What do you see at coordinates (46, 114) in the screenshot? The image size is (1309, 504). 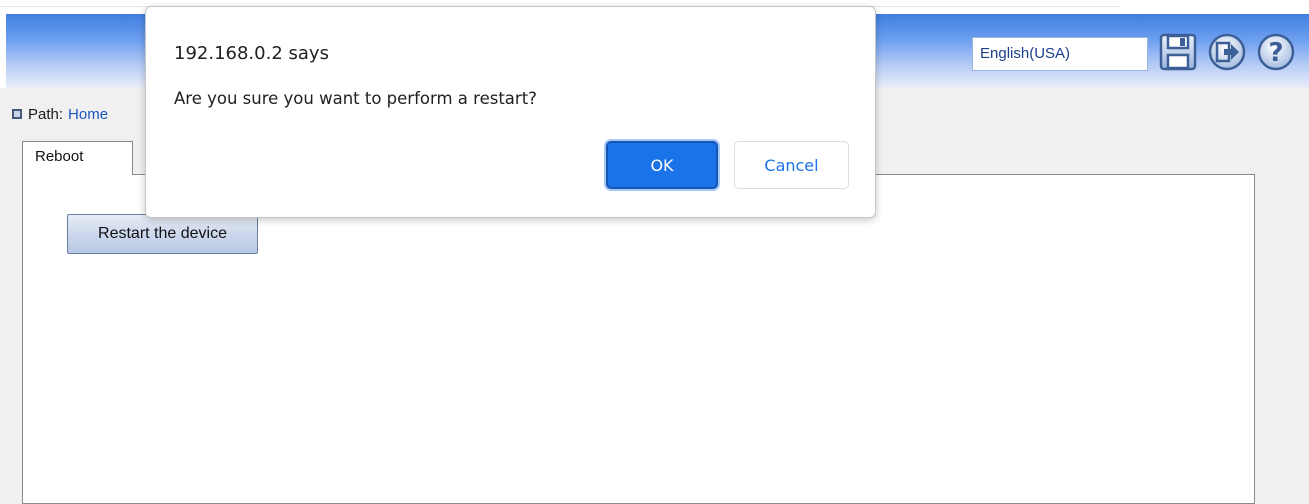 I see `path-label: Path:` at bounding box center [46, 114].